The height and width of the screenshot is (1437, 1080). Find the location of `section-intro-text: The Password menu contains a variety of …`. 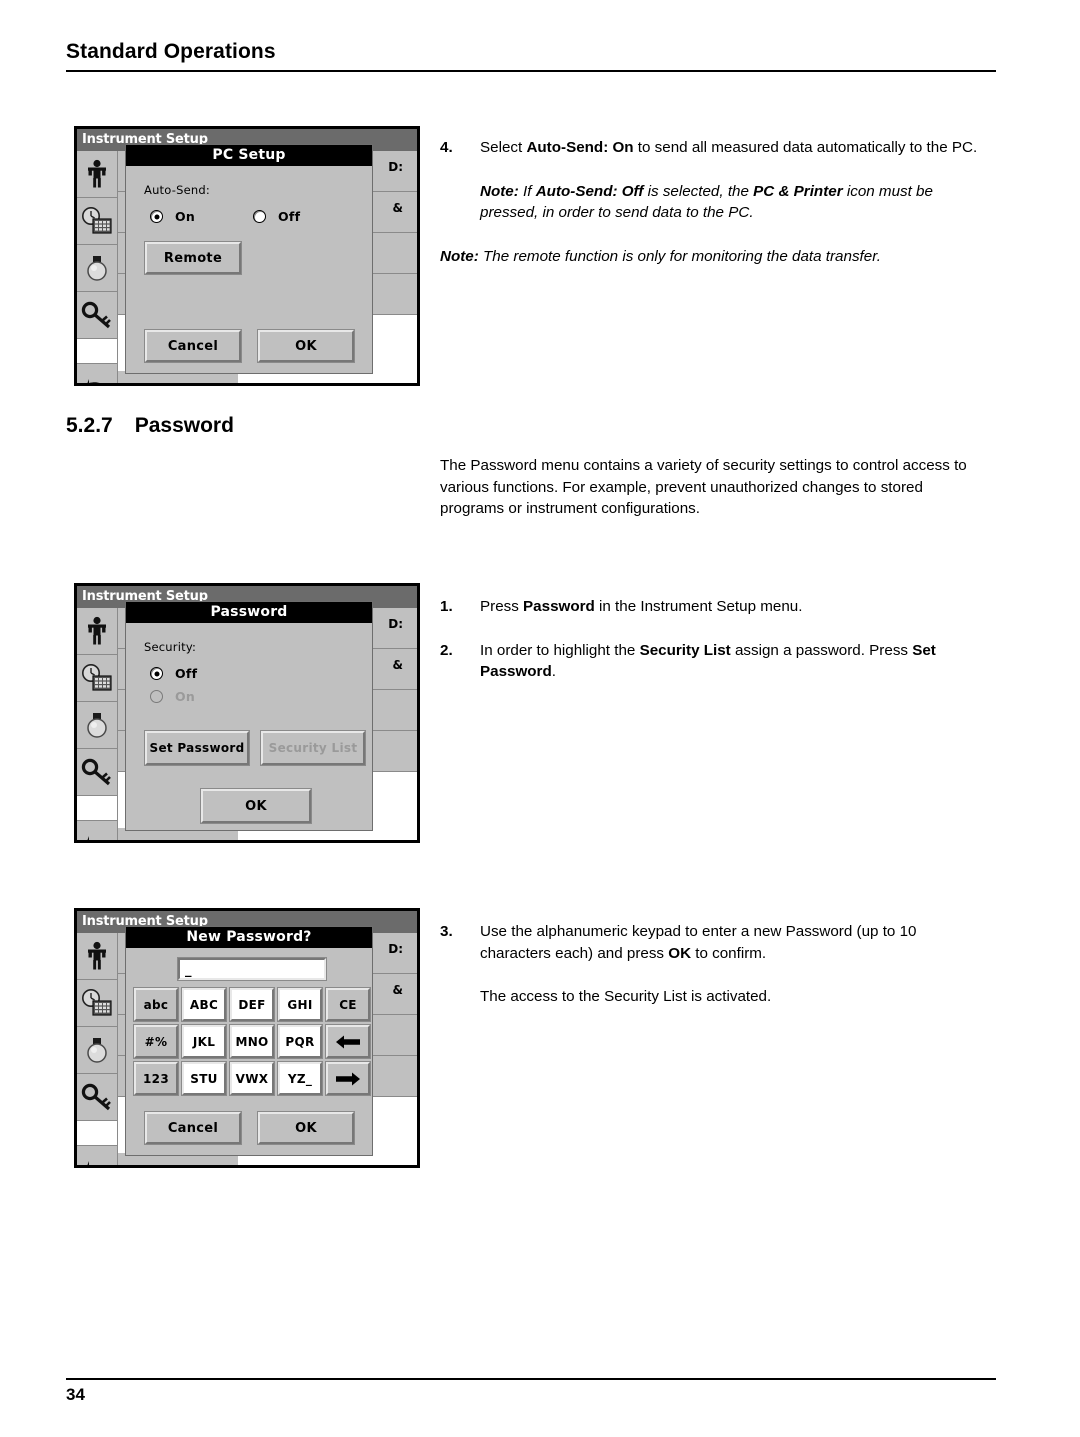

section-intro-text: The Password menu contains a variety of … is located at coordinates (703, 487).